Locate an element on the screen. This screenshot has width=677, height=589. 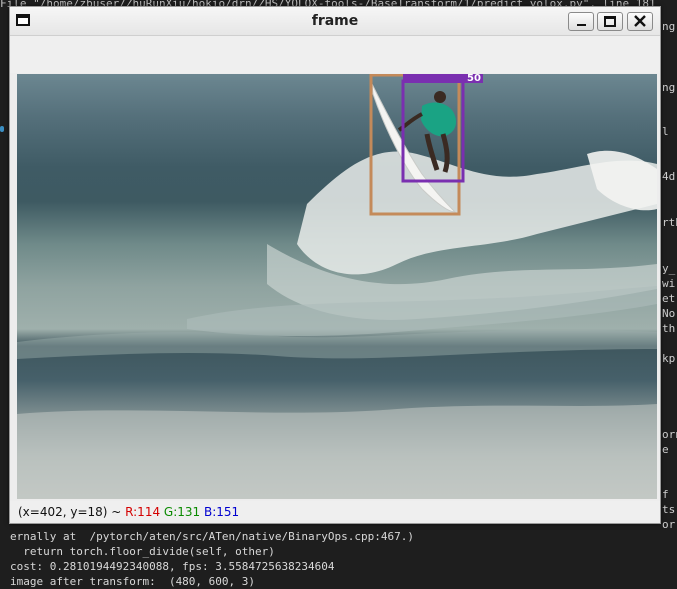
cursor-coords: (x=402, y=18) ~ is located at coordinates (72, 512).